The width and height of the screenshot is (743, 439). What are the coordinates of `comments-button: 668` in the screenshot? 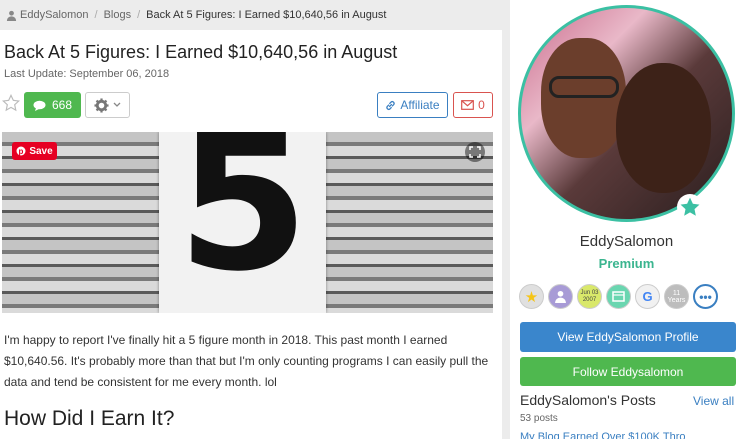 It's located at (52, 105).